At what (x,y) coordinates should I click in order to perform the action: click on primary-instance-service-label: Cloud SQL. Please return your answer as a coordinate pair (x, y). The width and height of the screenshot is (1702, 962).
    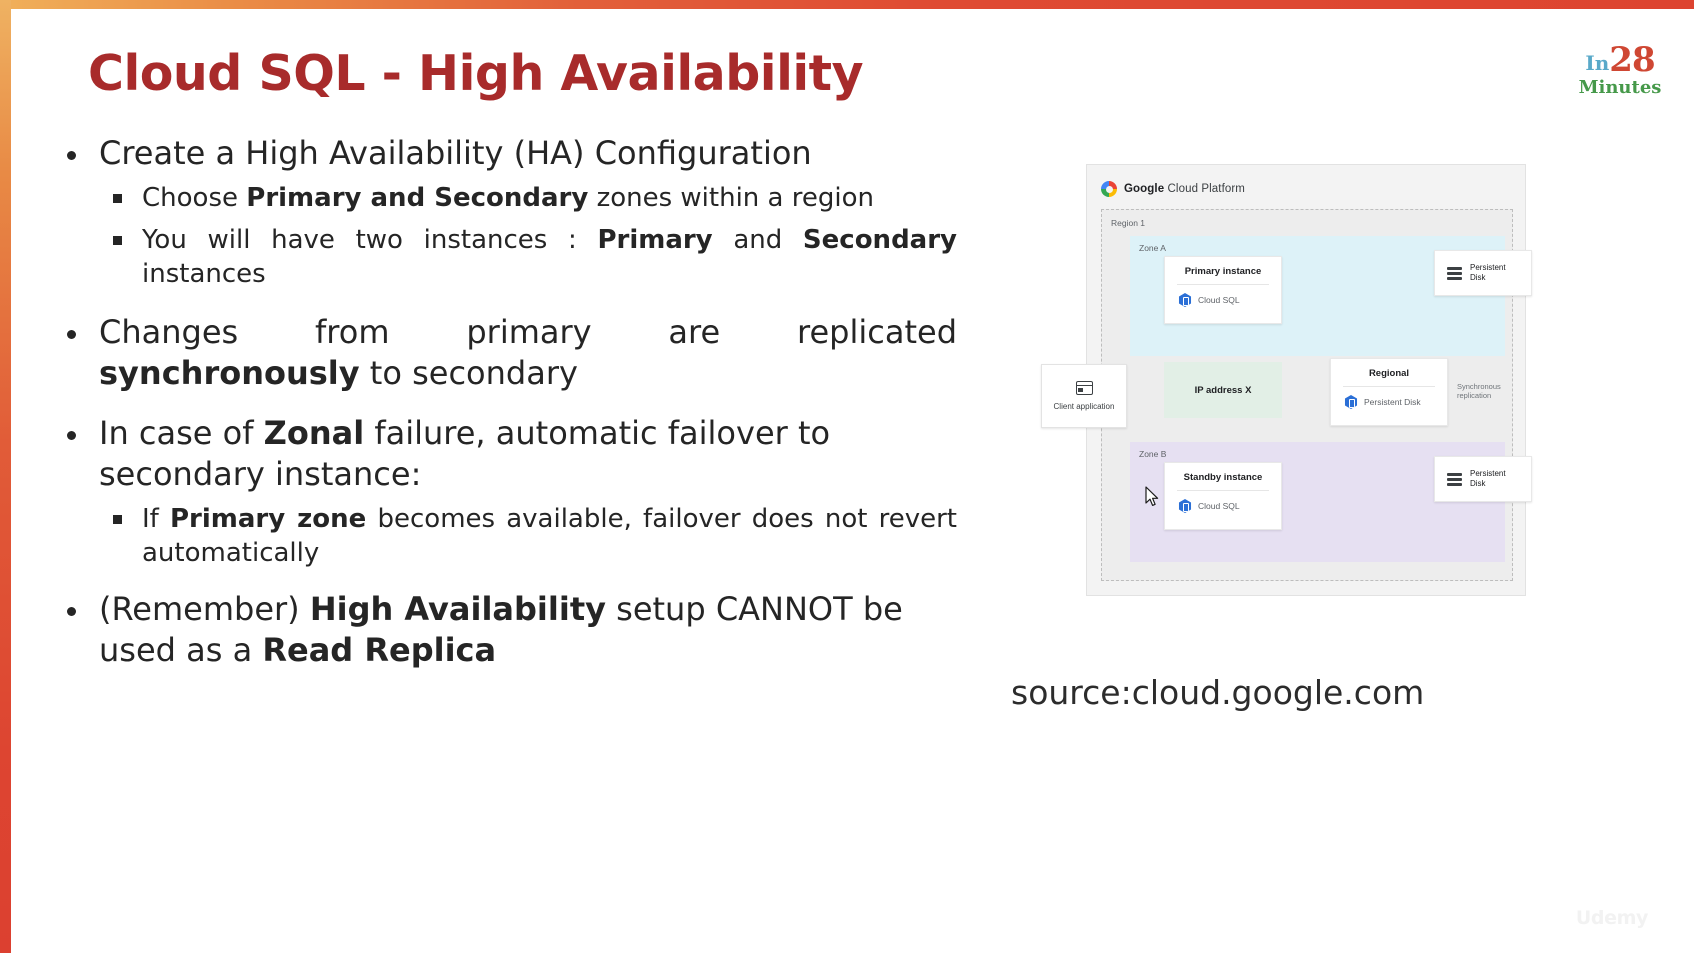
    Looking at the image, I should click on (1219, 300).